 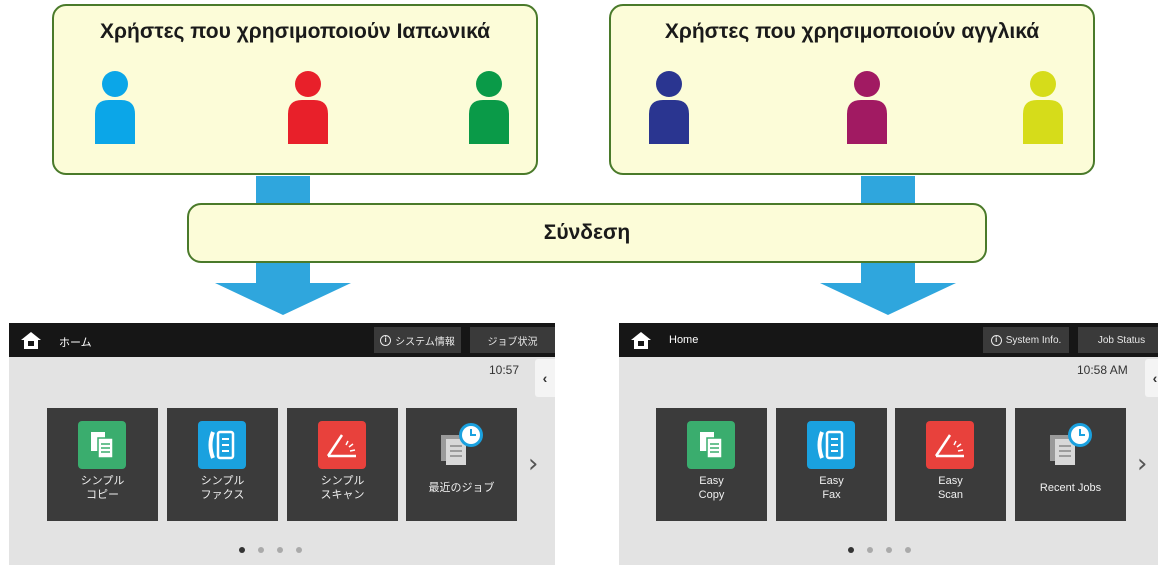 I want to click on system-info-label: システム情報, so click(x=425, y=342).